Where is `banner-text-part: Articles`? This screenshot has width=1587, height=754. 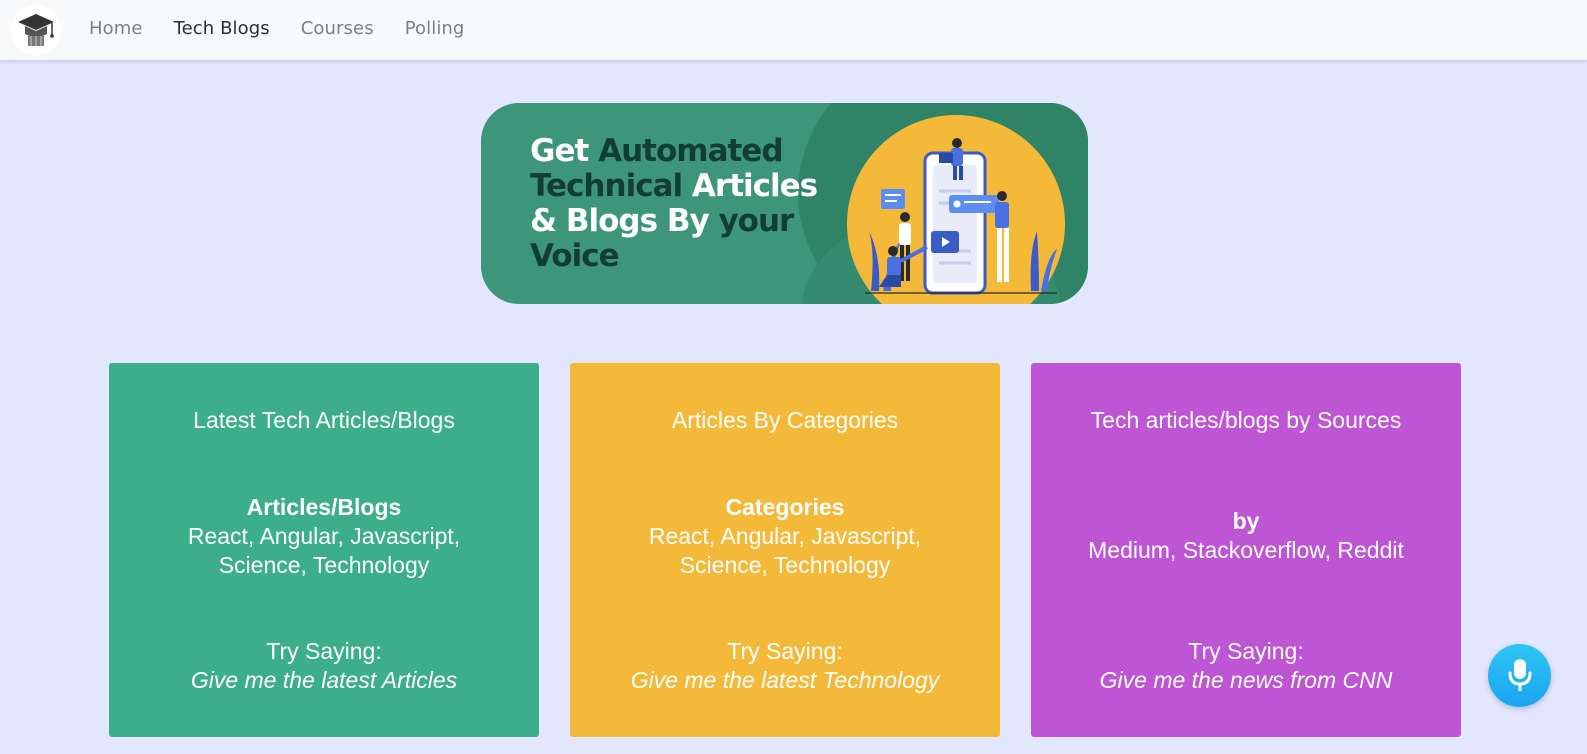 banner-text-part: Articles is located at coordinates (754, 186).